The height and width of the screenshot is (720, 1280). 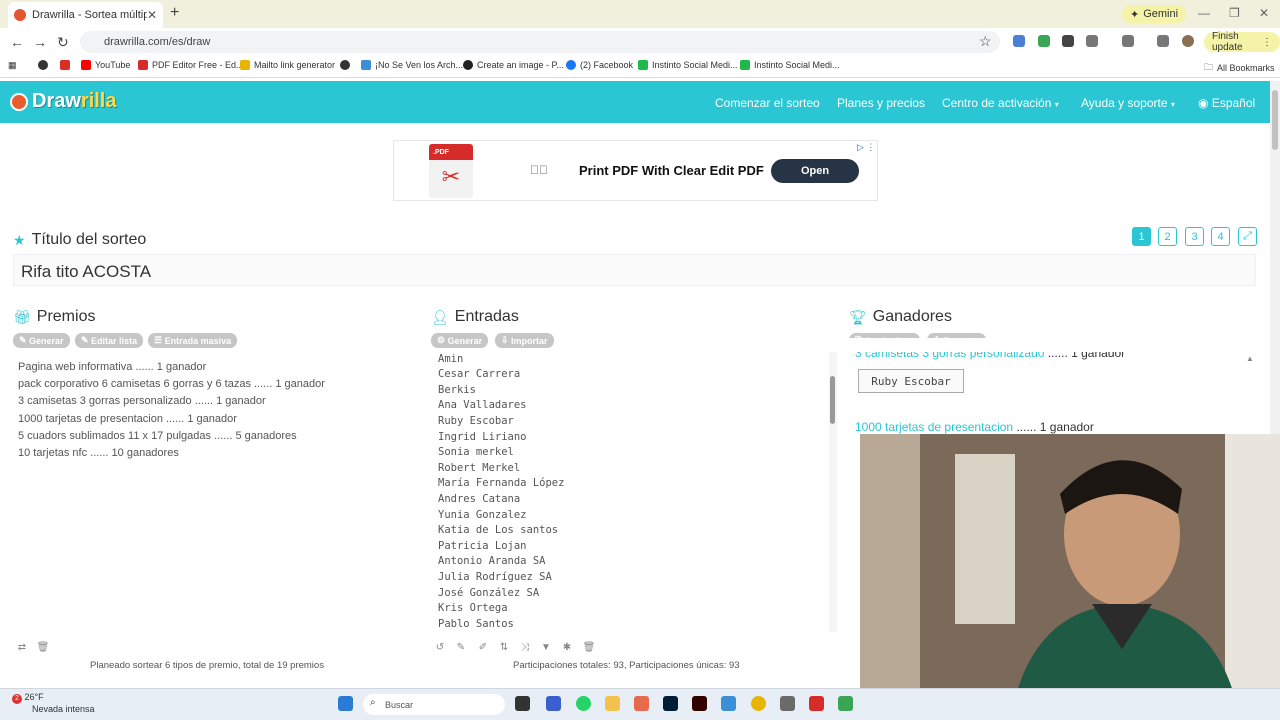 What do you see at coordinates (451, 359) in the screenshot?
I see `list-item: Amin` at bounding box center [451, 359].